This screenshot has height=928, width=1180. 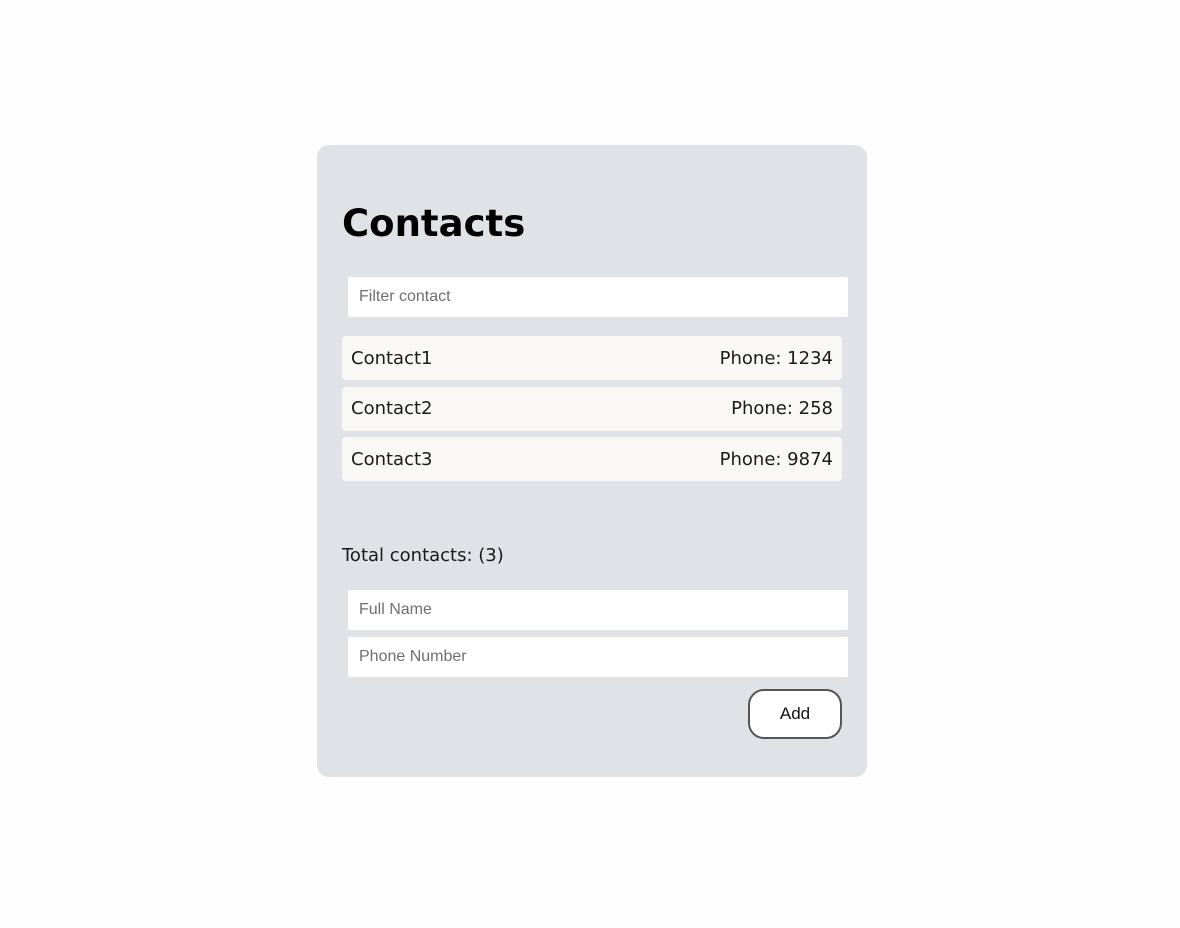 What do you see at coordinates (423, 555) in the screenshot?
I see `total-contacts-label: Total contacts: (3)` at bounding box center [423, 555].